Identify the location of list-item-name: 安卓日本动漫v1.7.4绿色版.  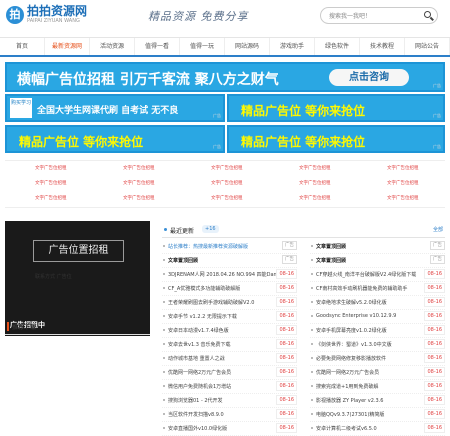
(223, 330).